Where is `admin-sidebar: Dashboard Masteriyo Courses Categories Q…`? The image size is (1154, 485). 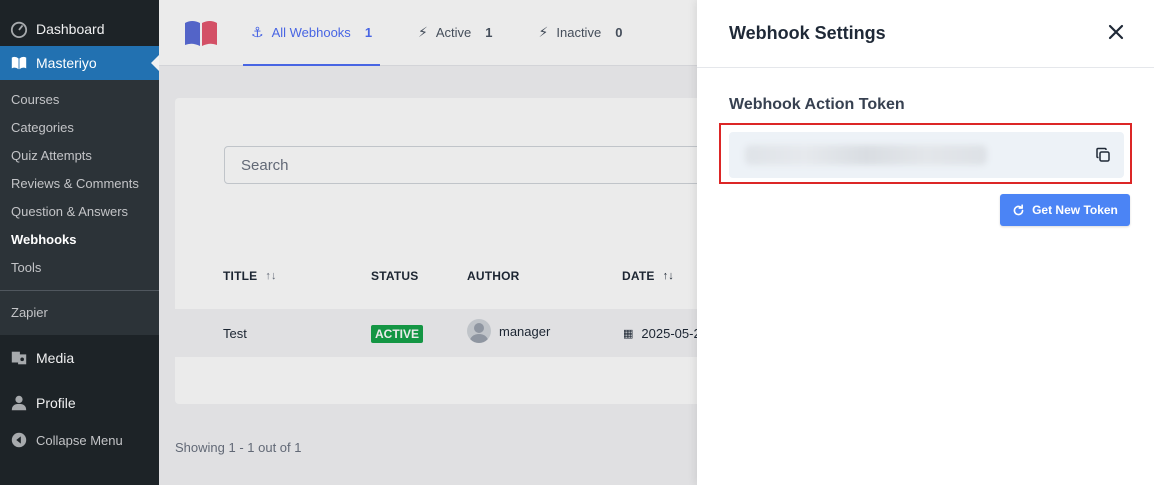
admin-sidebar: Dashboard Masteriyo Courses Categories Q… is located at coordinates (79, 242).